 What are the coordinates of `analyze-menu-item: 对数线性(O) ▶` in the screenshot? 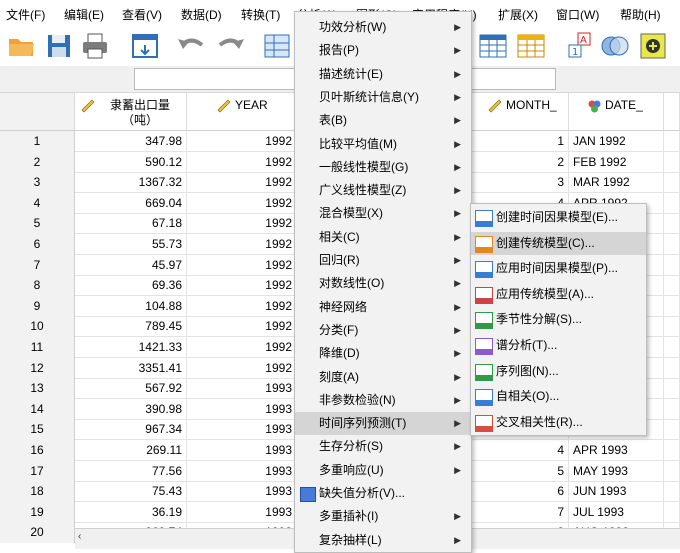 It's located at (383, 283).